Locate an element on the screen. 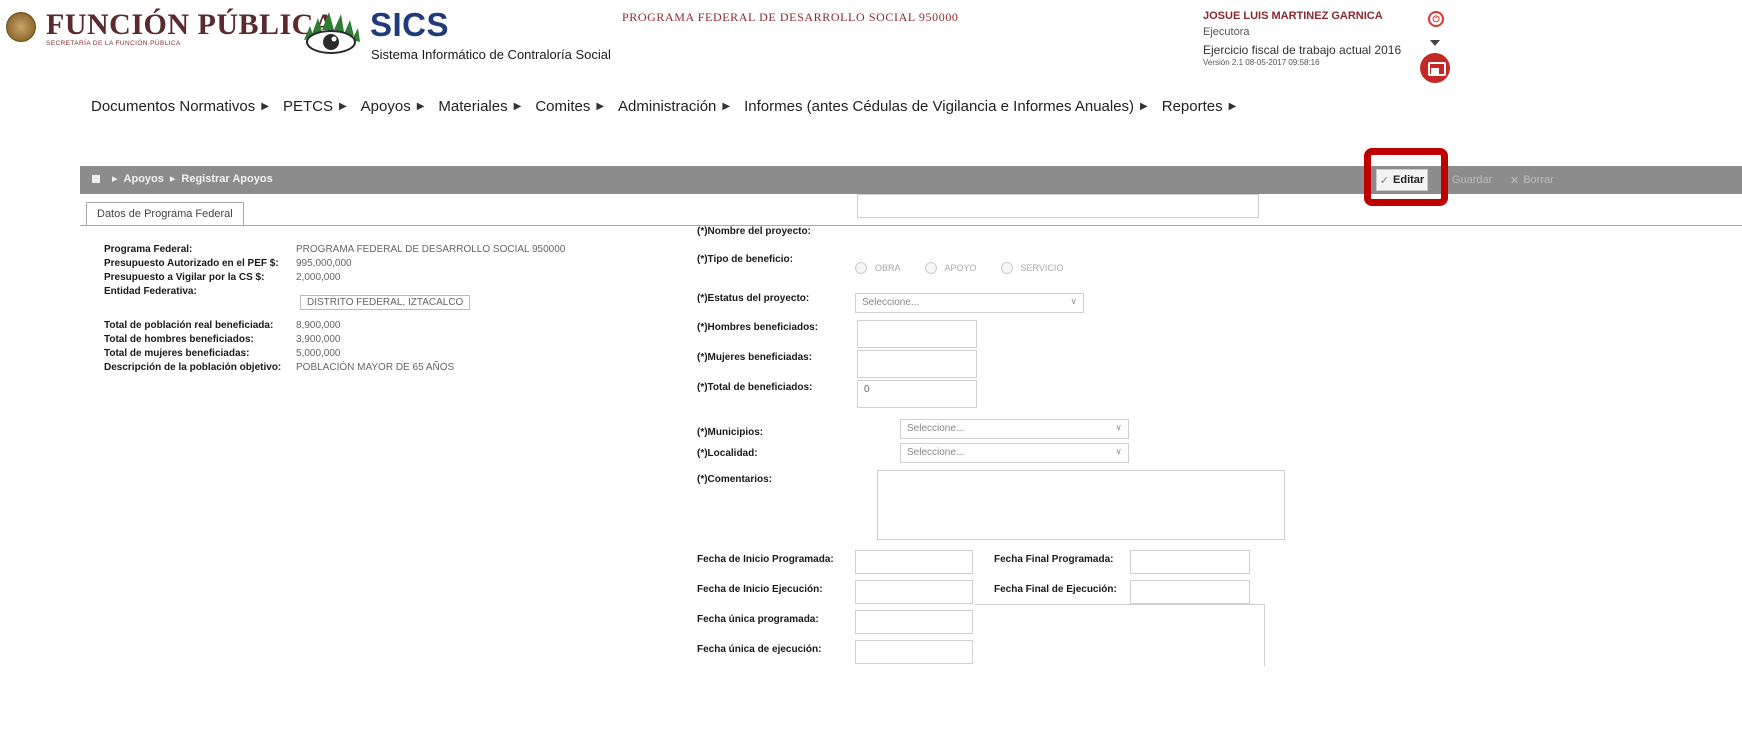 The height and width of the screenshot is (735, 1742). menu-item-label: Administración is located at coordinates (667, 106).